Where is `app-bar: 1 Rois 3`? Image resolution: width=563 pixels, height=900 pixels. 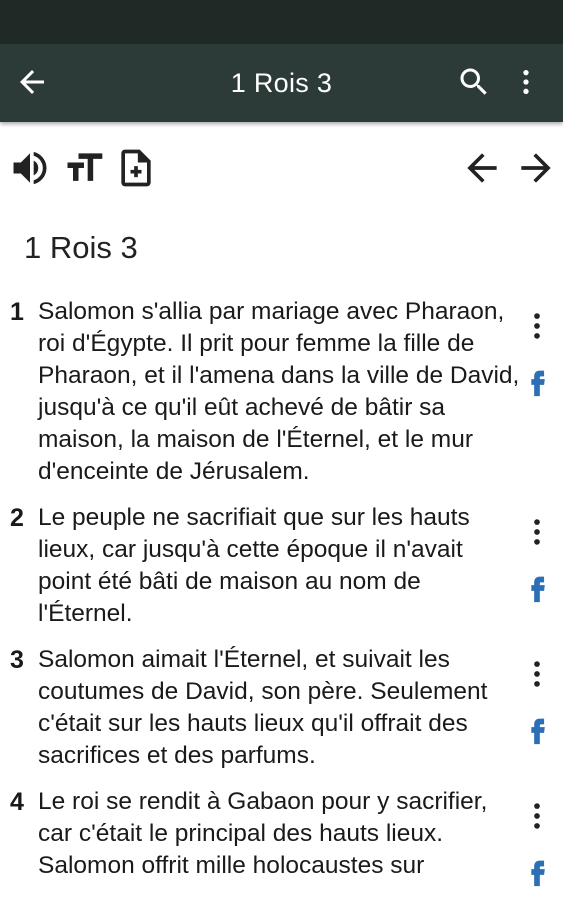 app-bar: 1 Rois 3 is located at coordinates (281, 83).